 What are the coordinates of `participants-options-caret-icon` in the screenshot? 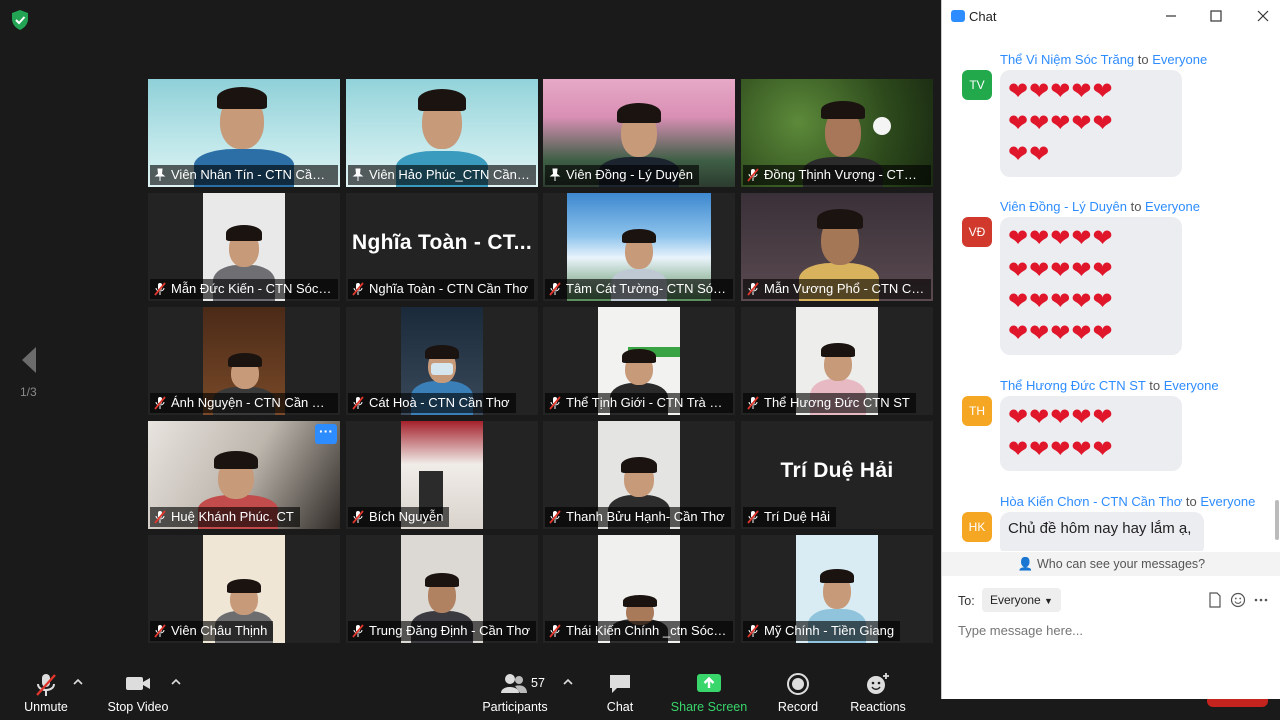 It's located at (568, 682).